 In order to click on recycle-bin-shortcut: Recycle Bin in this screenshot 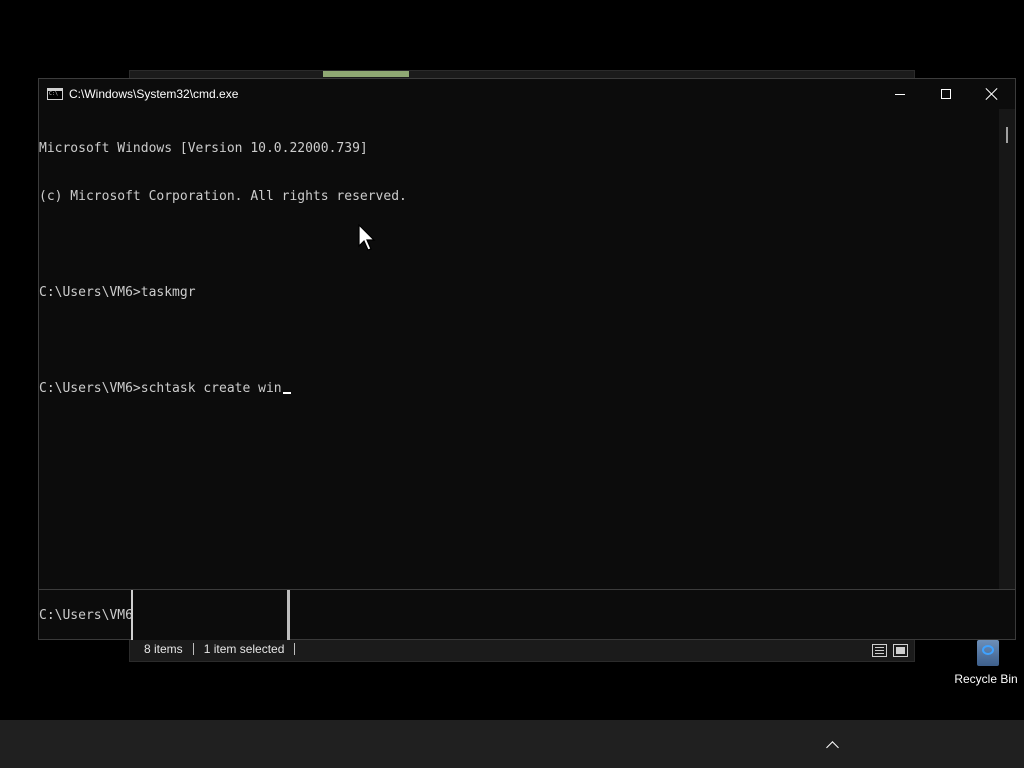, I will do `click(986, 660)`.